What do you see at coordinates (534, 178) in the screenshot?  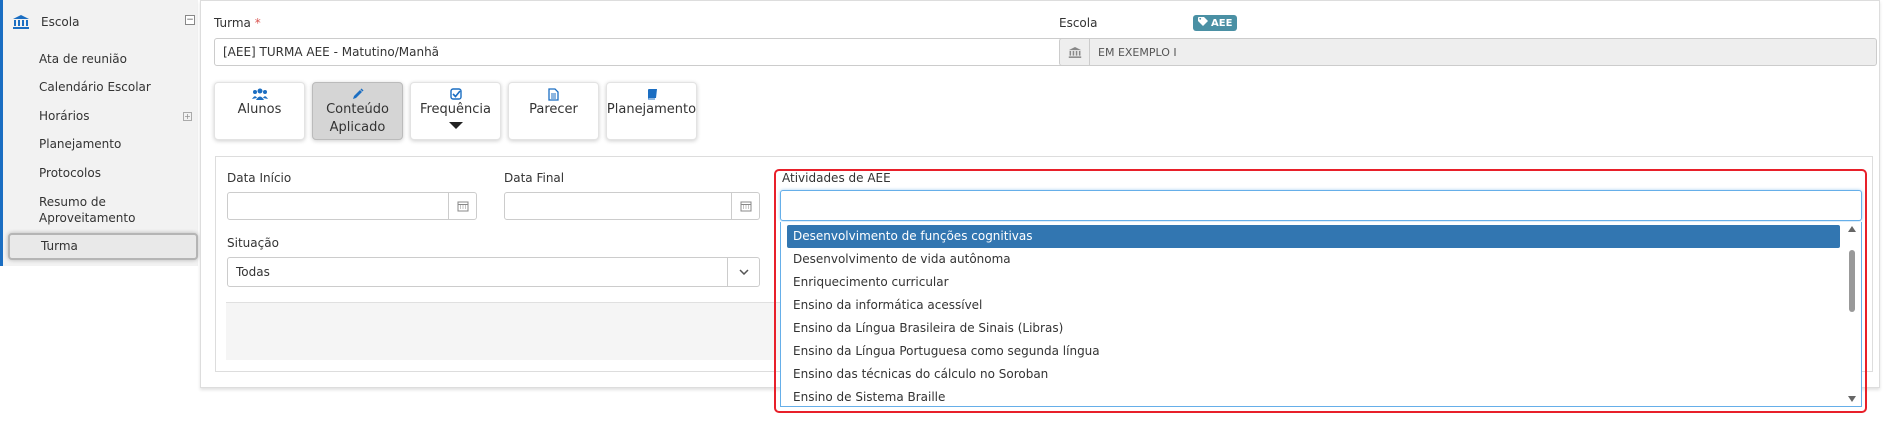 I see `data-final-label: Data Final` at bounding box center [534, 178].